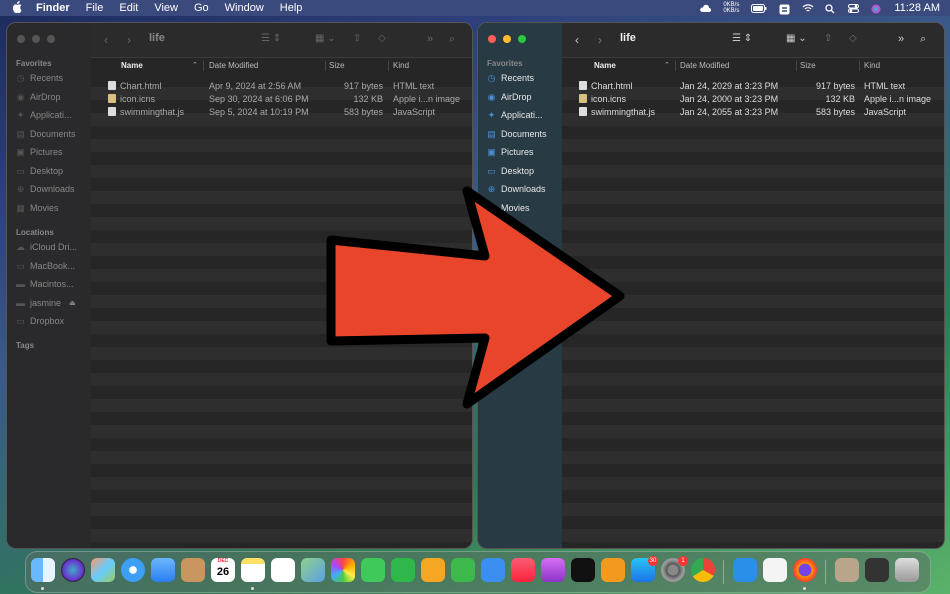  What do you see at coordinates (193, 570) in the screenshot?
I see `contacts-icon` at bounding box center [193, 570].